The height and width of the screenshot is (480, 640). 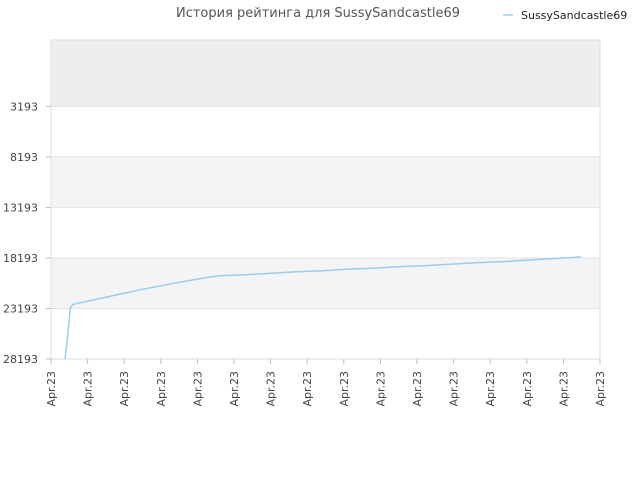 I want to click on y-tick-label: 23193, so click(x=20, y=308).